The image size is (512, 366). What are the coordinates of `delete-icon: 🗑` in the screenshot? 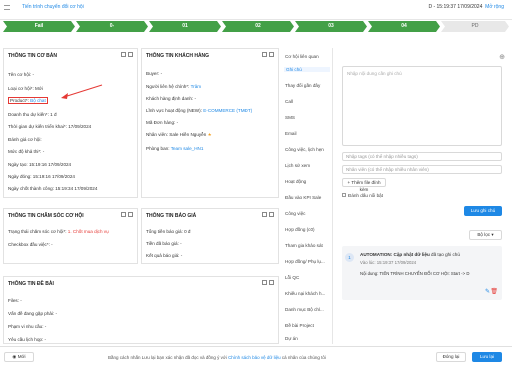 It's located at (494, 291).